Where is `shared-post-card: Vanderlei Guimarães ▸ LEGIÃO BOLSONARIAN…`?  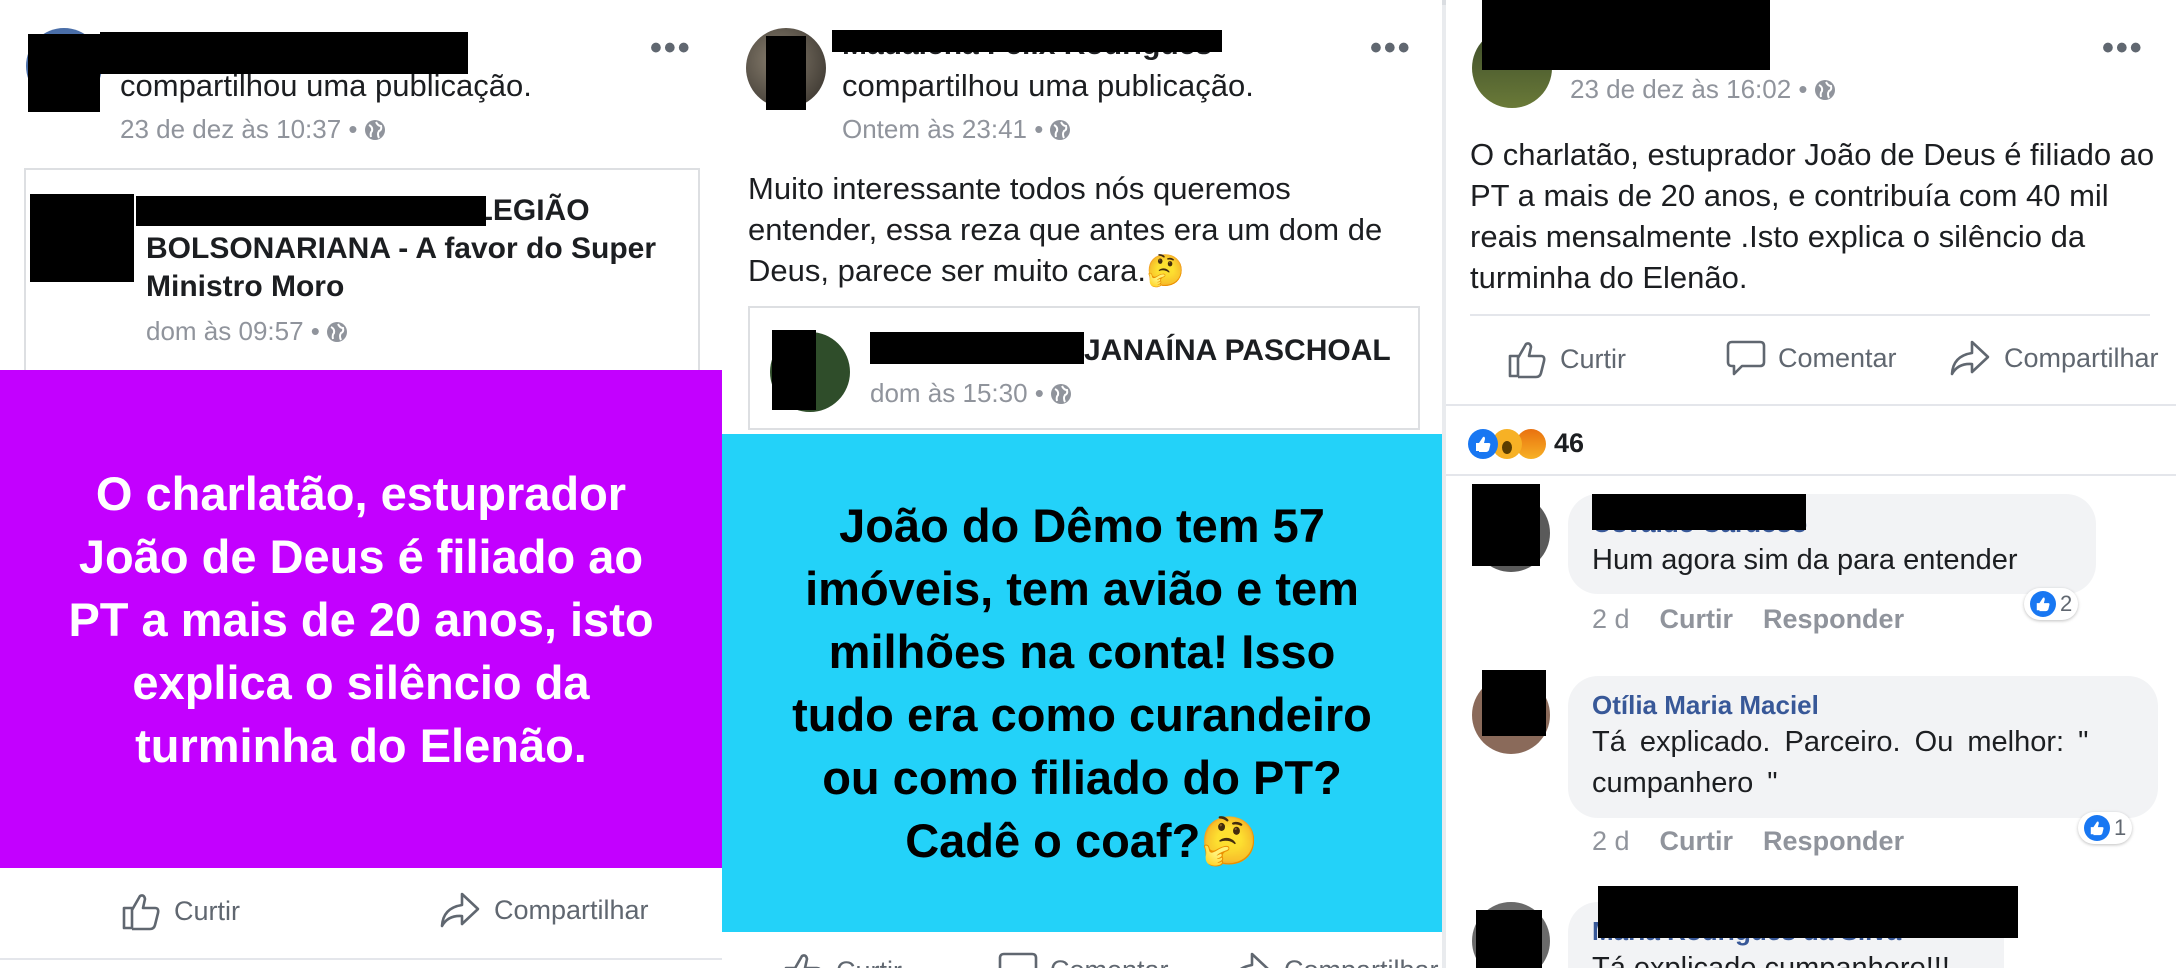
shared-post-card: Vanderlei Guimarães ▸ LEGIÃO BOLSONARIAN… is located at coordinates (362, 270).